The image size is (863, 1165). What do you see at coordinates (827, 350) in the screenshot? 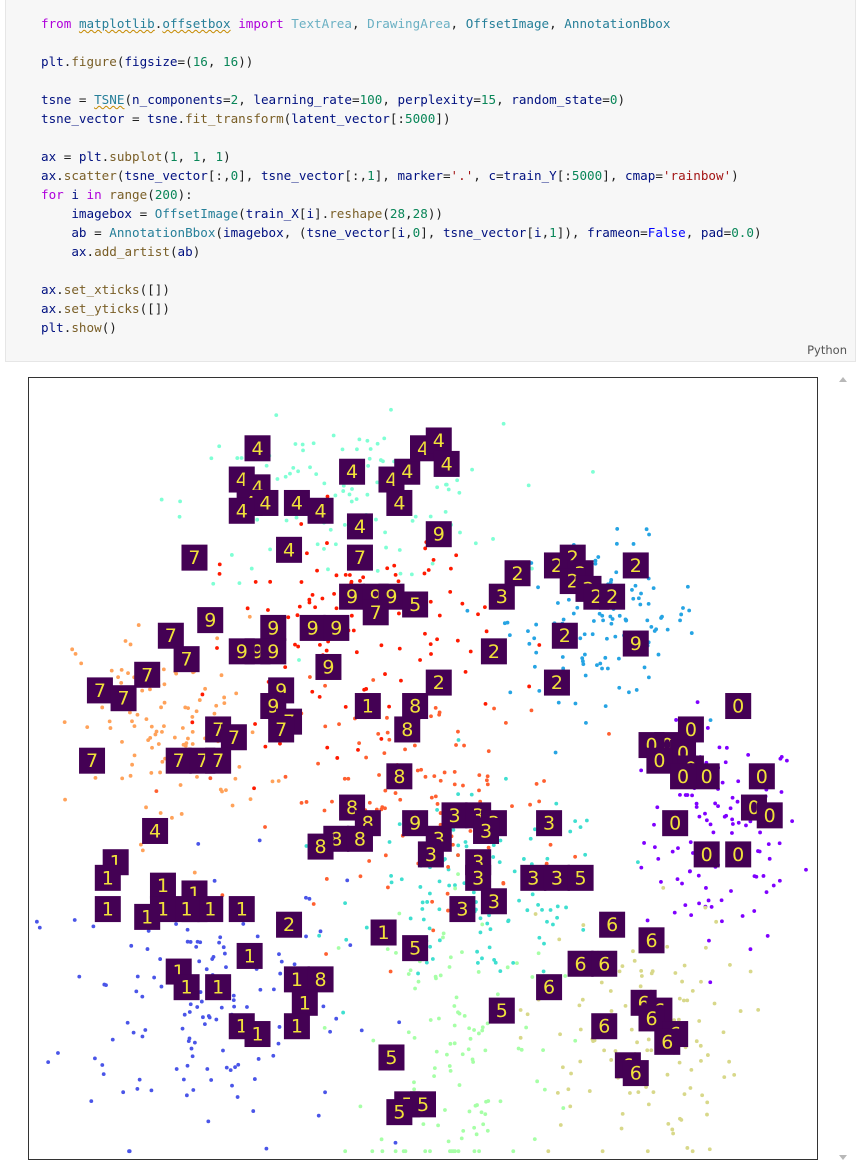
I see `language-label: Python` at bounding box center [827, 350].